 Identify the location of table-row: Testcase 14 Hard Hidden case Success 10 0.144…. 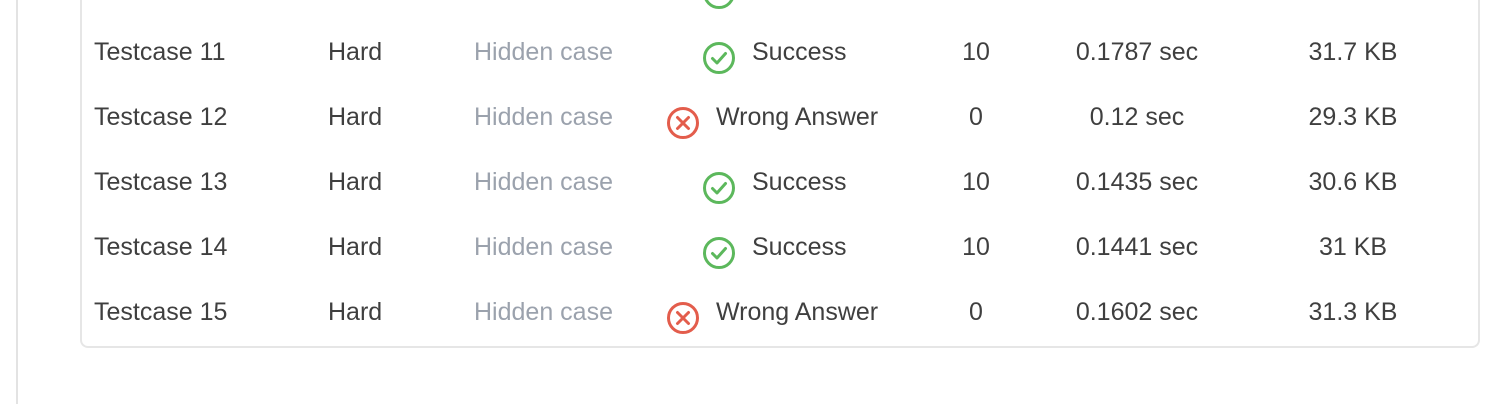
(780, 247).